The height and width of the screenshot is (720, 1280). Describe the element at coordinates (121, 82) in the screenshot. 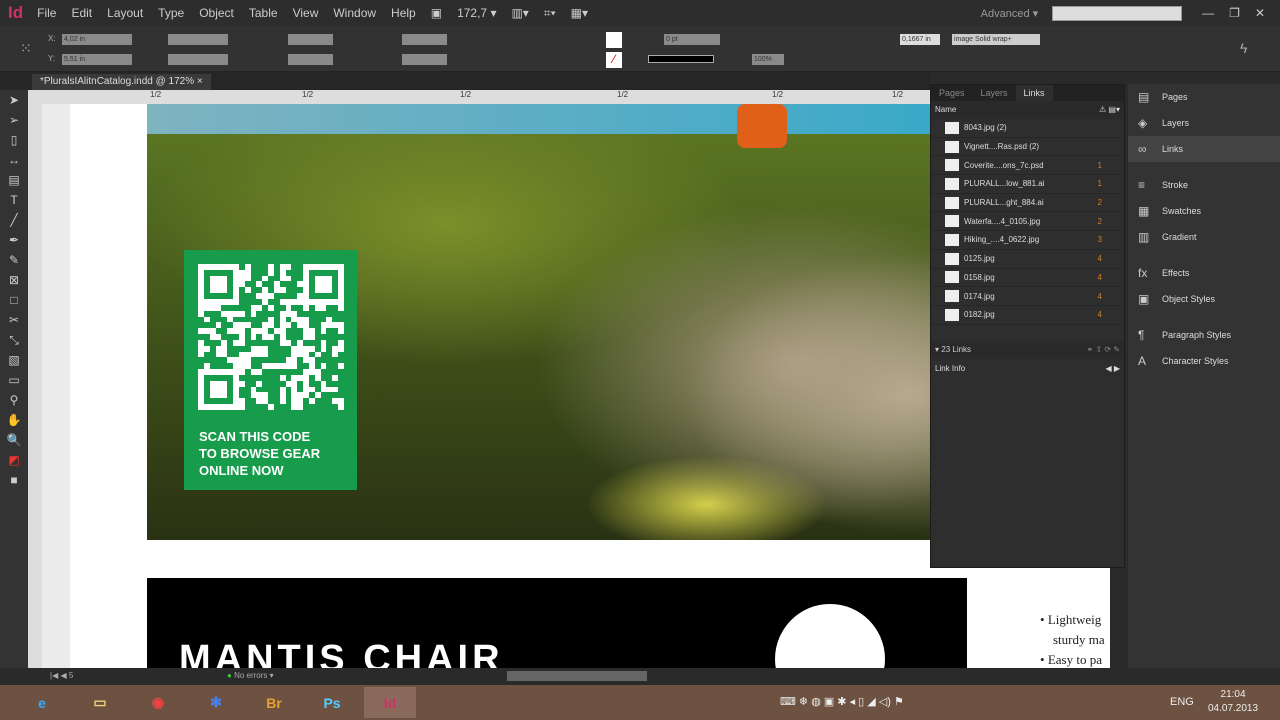

I see `document-tab: *PluralsIAlitnCatalog.indd @ 172% ×` at that location.